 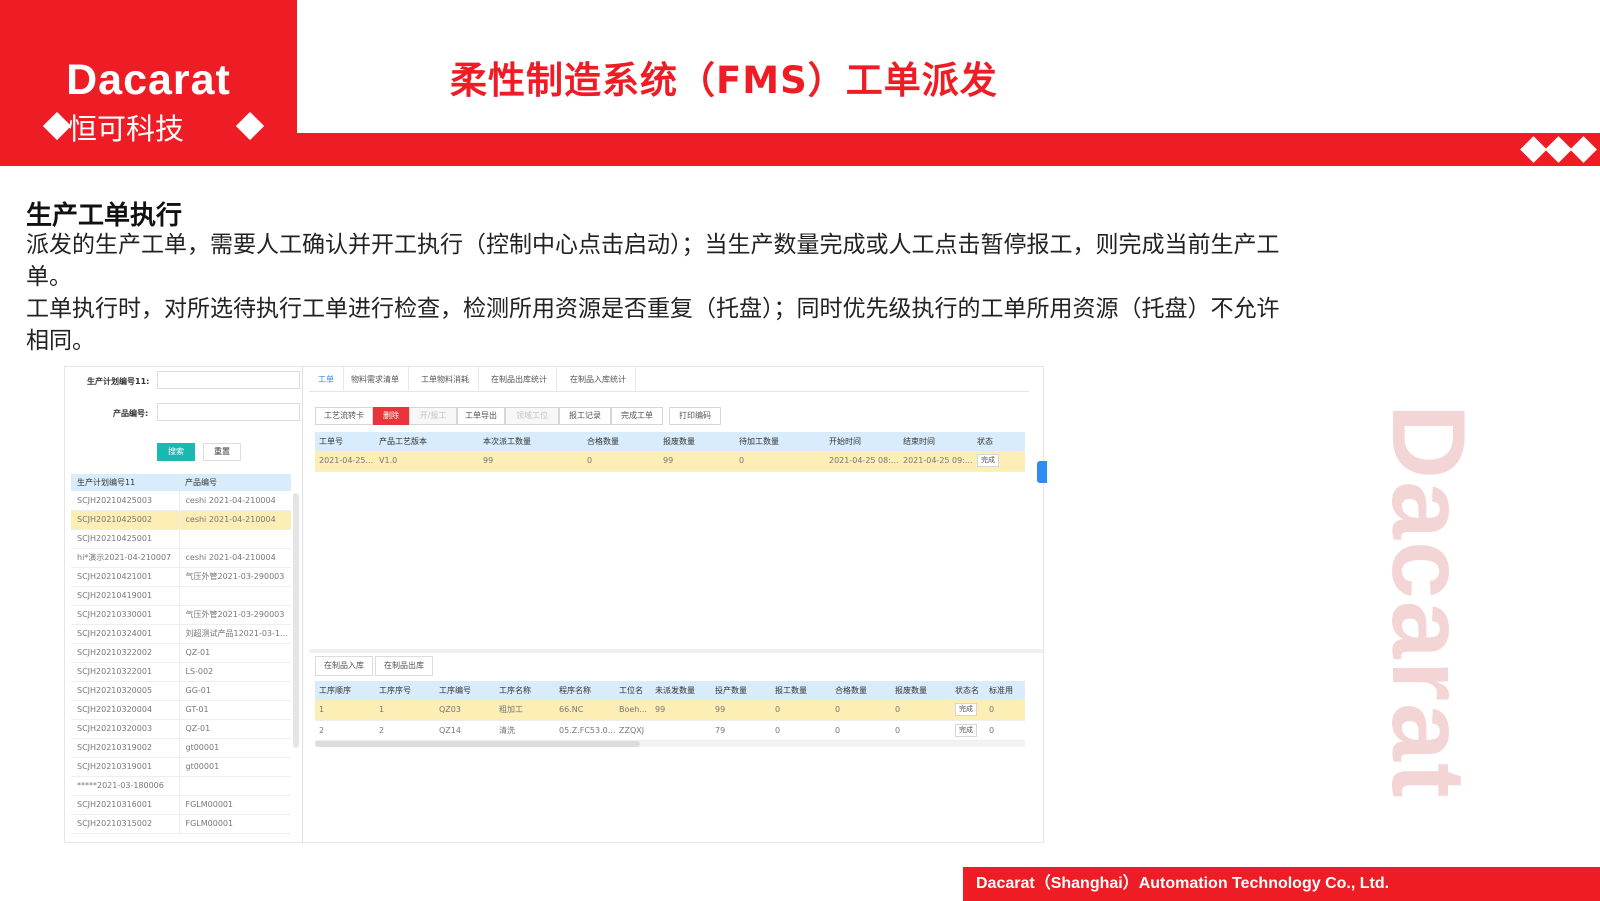 I want to click on table-cell: V1.0, so click(x=427, y=461).